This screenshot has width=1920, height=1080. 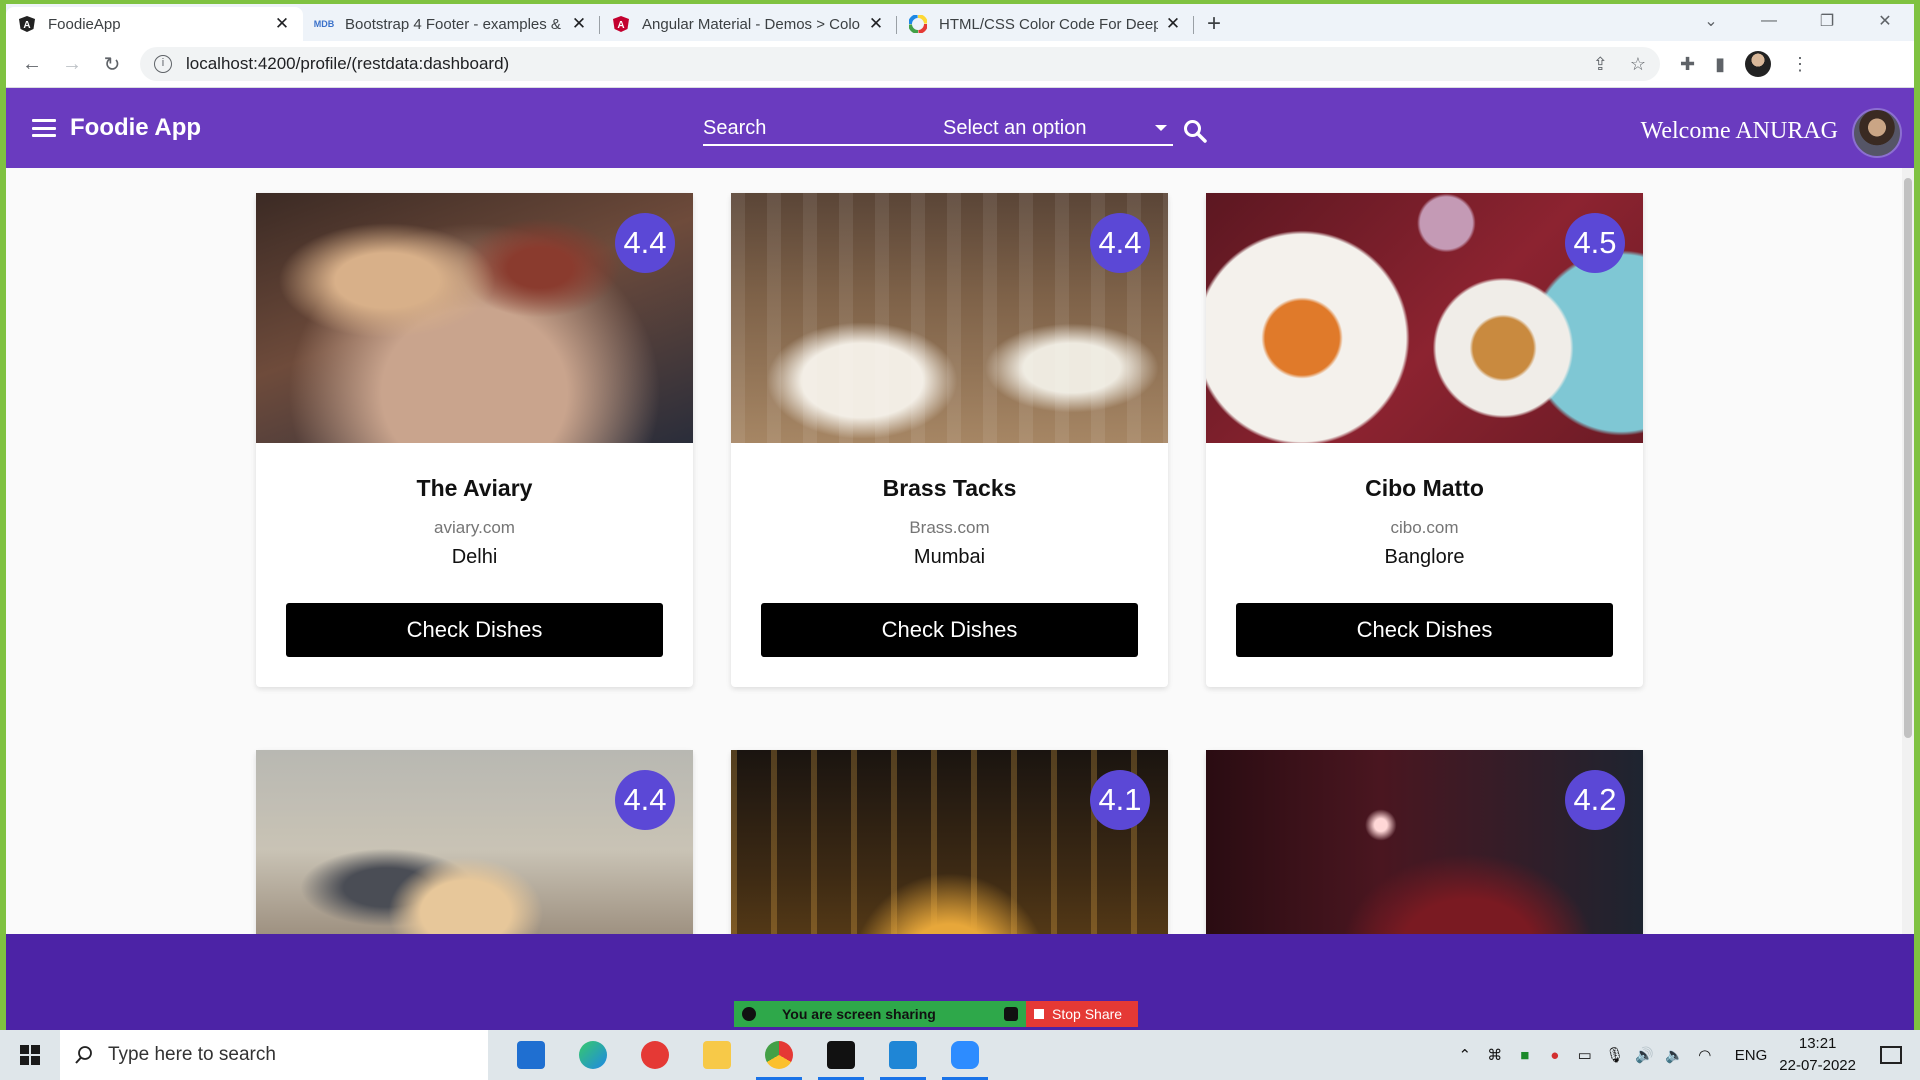 What do you see at coordinates (1827, 21) in the screenshot?
I see `restore-icon: ❐` at bounding box center [1827, 21].